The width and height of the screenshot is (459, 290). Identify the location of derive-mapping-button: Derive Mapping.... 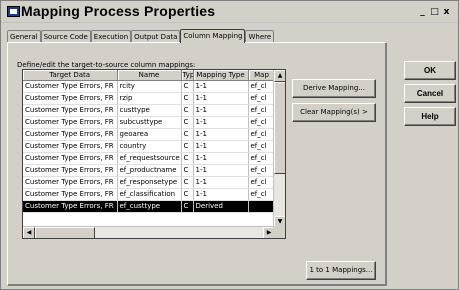
(334, 88).